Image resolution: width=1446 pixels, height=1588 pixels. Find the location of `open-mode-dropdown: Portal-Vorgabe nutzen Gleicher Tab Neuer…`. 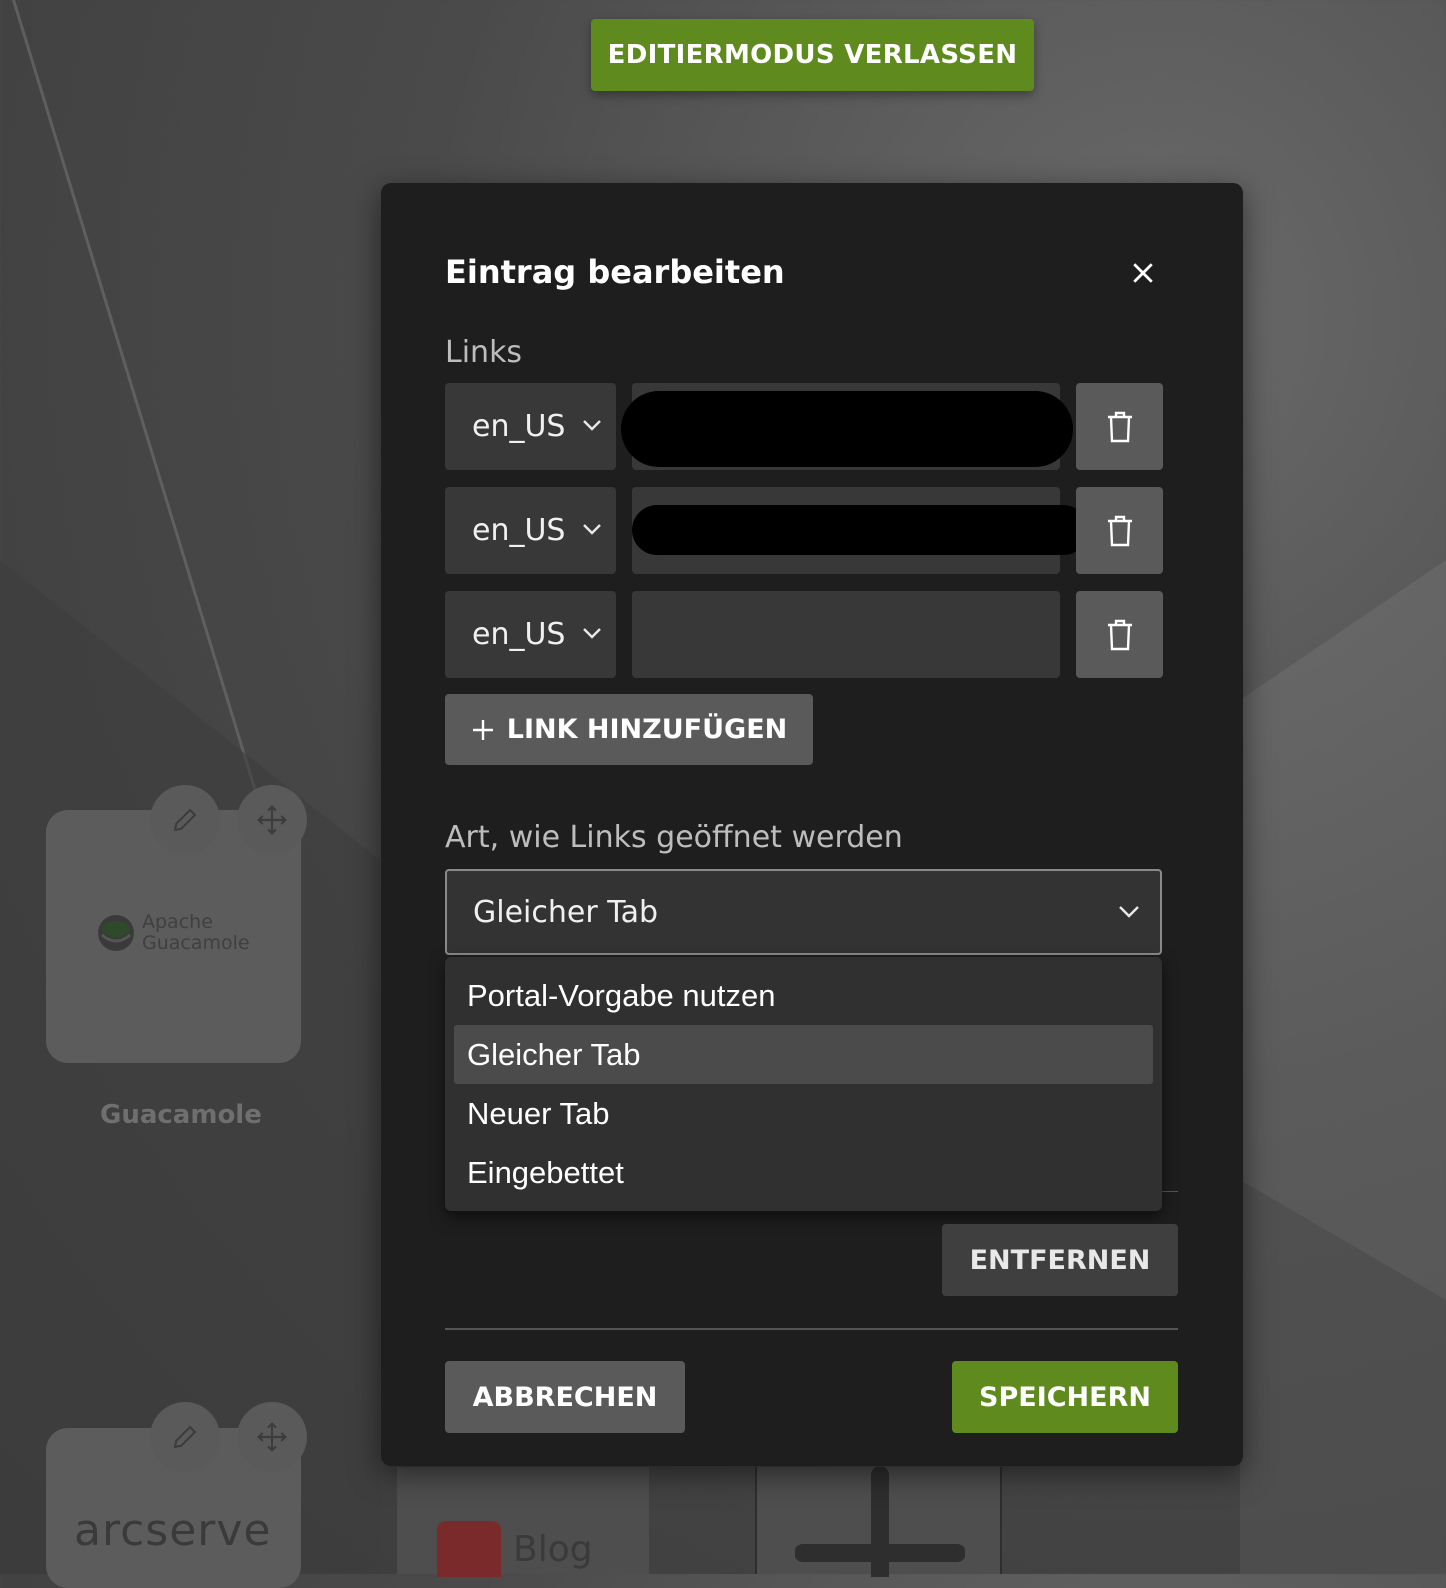

open-mode-dropdown: Portal-Vorgabe nutzen Gleicher Tab Neuer… is located at coordinates (803, 1084).